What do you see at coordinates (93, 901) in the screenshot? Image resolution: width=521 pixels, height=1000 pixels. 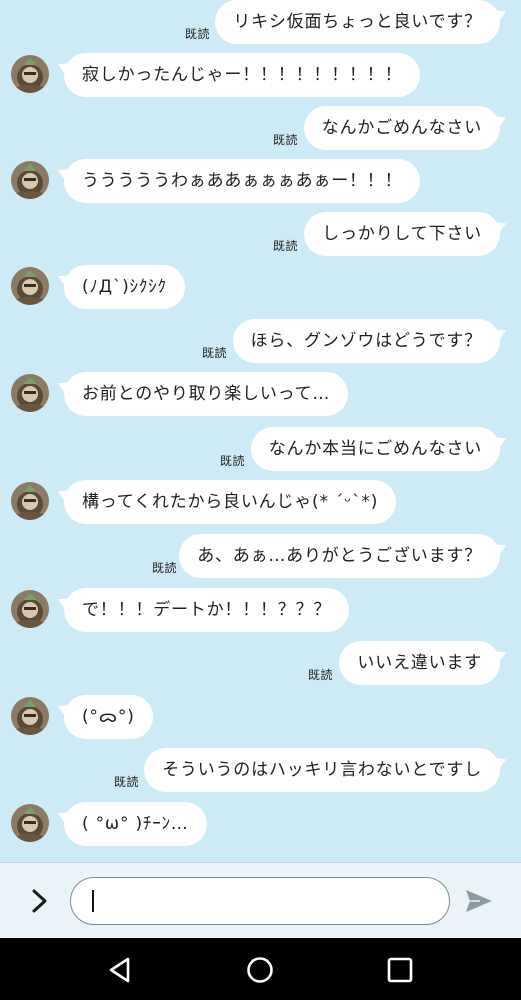 I see `text-caret` at bounding box center [93, 901].